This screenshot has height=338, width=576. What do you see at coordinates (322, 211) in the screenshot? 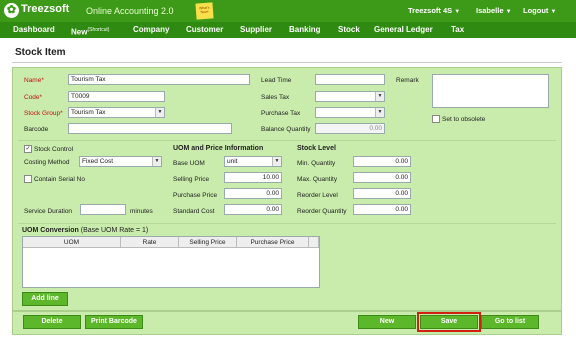
I see `reorder-quantity-label: Reorder Quantity` at bounding box center [322, 211].